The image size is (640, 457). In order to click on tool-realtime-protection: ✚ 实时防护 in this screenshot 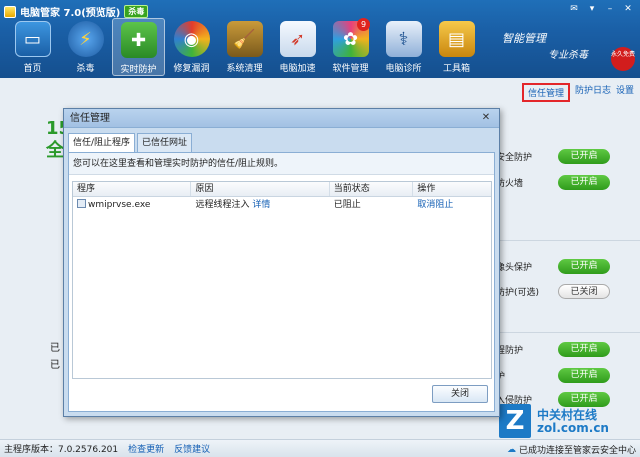, I will do `click(138, 47)`.